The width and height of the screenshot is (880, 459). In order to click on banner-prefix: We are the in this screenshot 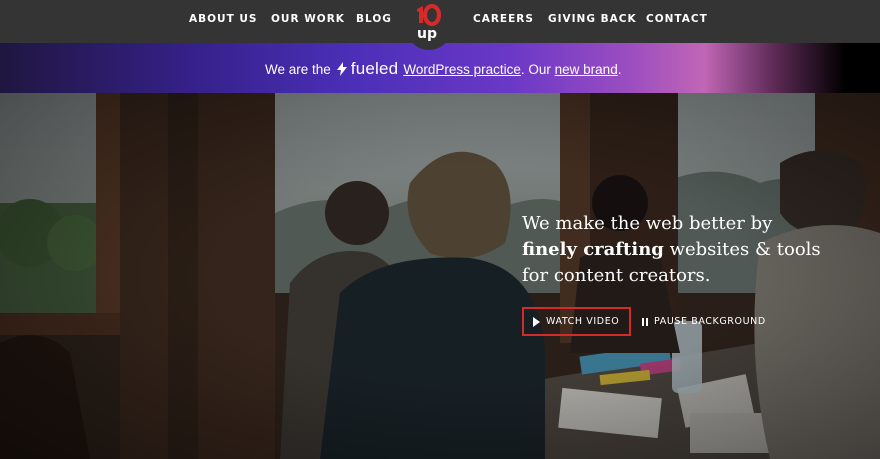, I will do `click(298, 69)`.